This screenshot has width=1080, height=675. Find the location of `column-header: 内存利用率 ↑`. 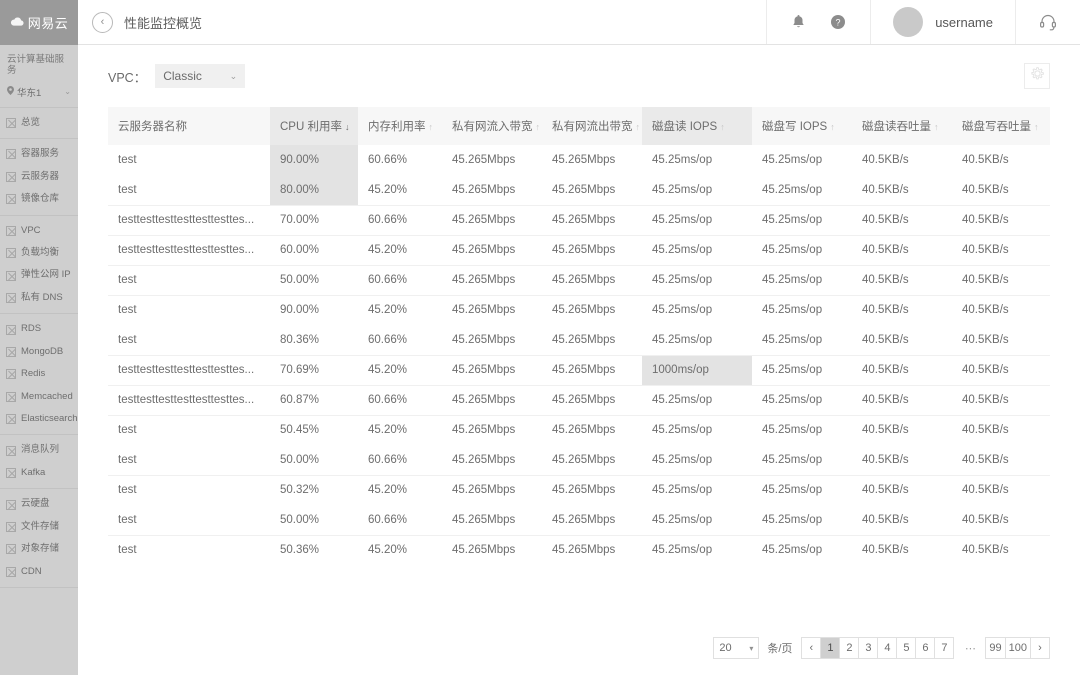

column-header: 内存利用率 ↑ is located at coordinates (400, 126).